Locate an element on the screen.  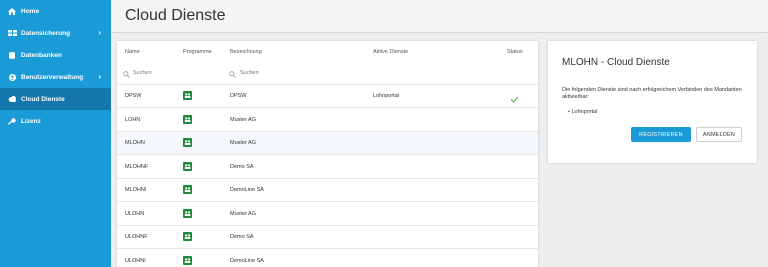
column-header-aktive-dienste: Aktive Dienste is located at coordinates (390, 52).